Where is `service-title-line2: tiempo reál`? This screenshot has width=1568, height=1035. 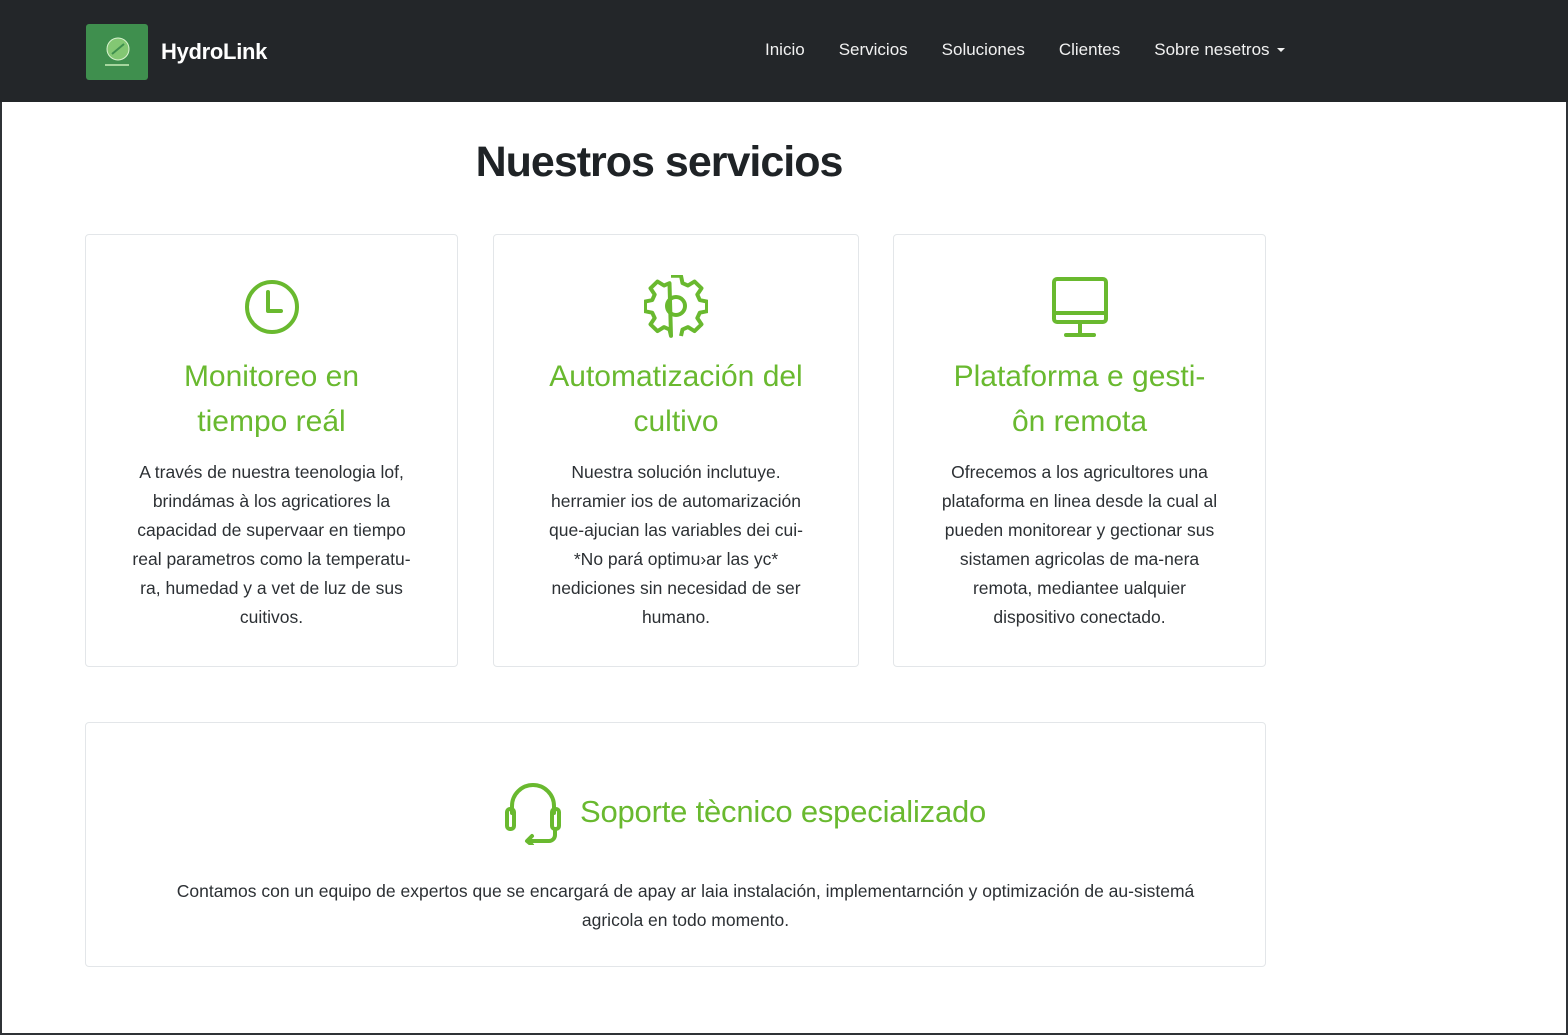
service-title-line2: tiempo reál is located at coordinates (271, 421).